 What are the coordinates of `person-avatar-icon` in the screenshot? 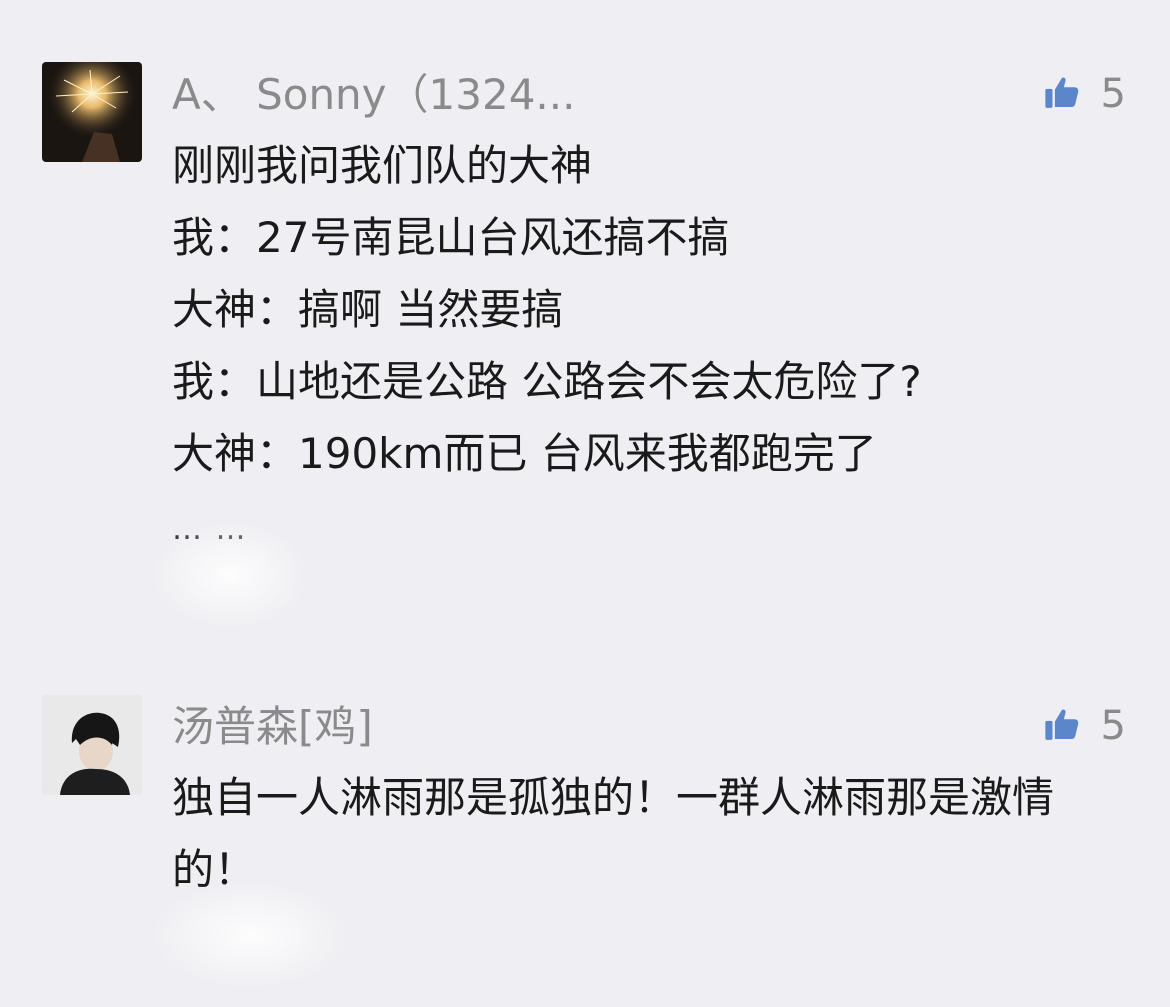 It's located at (92, 745).